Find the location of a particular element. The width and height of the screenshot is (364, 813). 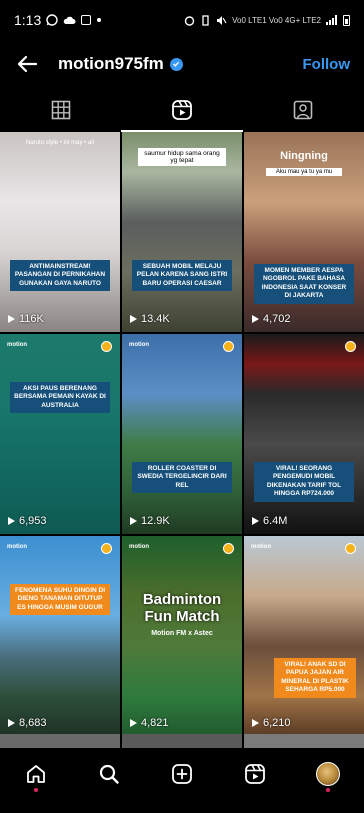

reel-views: 6,210 is located at coordinates (271, 723).